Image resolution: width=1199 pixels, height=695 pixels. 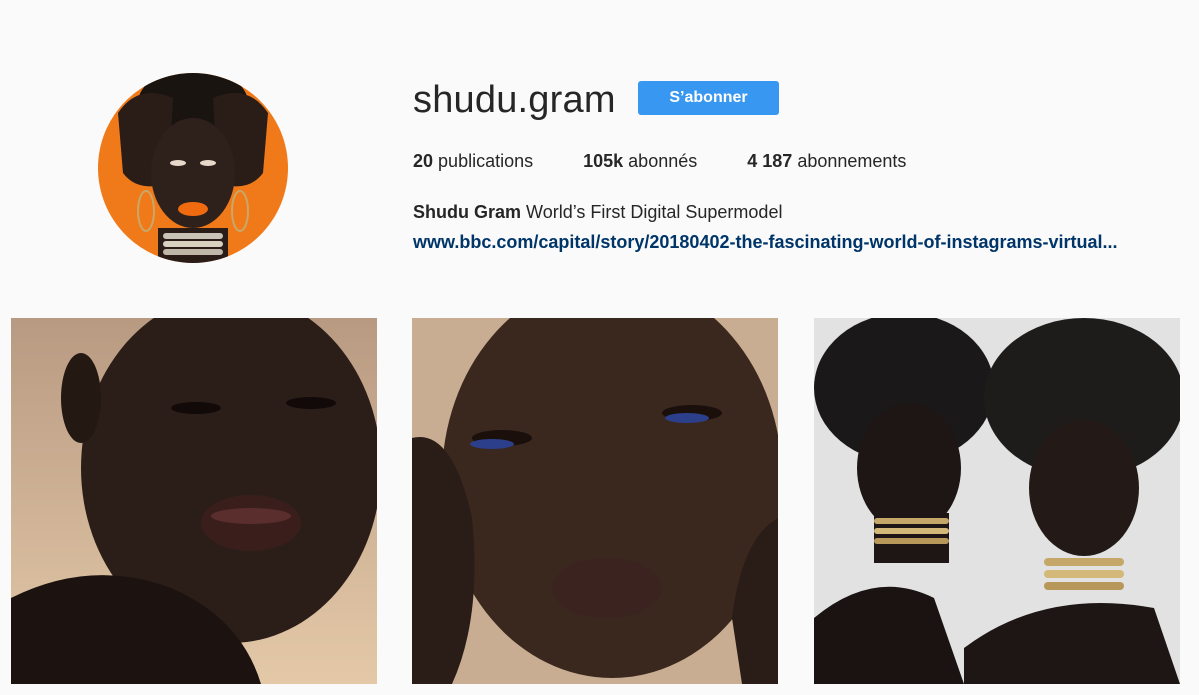 What do you see at coordinates (467, 212) in the screenshot?
I see `bio-name: Shudu Gram` at bounding box center [467, 212].